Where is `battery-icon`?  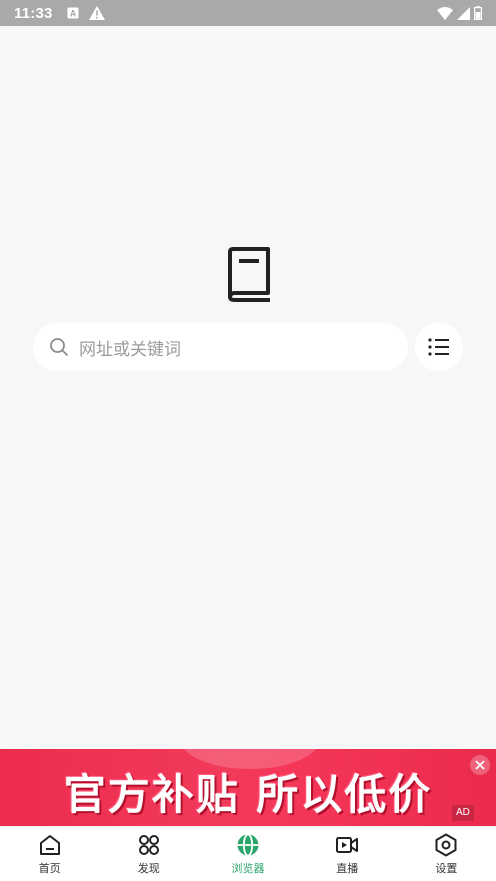
battery-icon is located at coordinates (478, 13).